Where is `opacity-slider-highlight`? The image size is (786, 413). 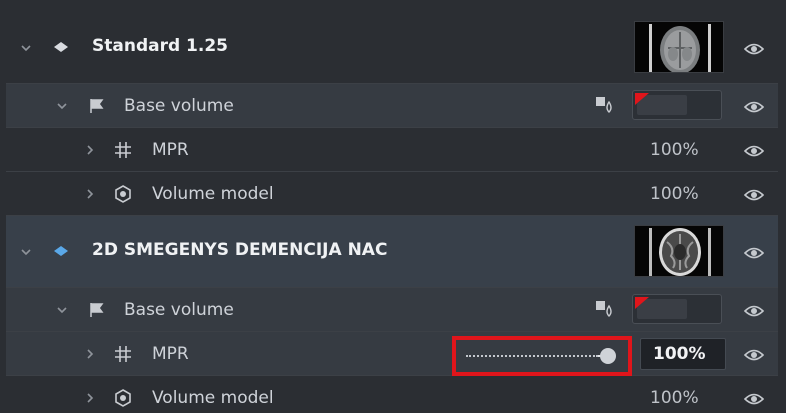 opacity-slider-highlight is located at coordinates (542, 356).